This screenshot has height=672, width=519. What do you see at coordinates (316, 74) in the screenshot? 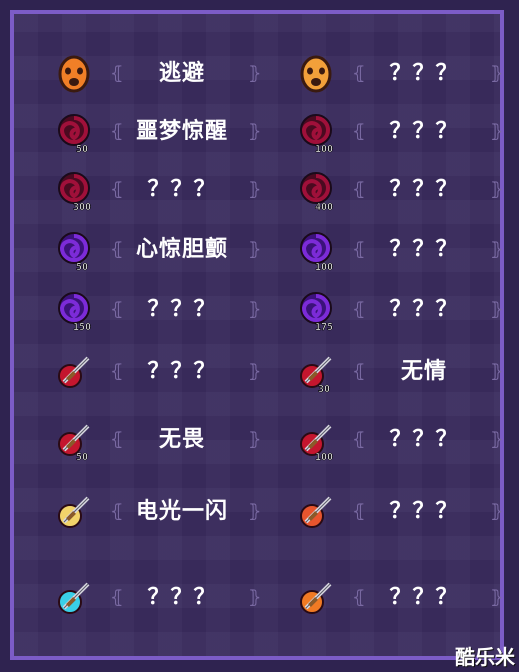
I see `gold-mask-icon` at bounding box center [316, 74].